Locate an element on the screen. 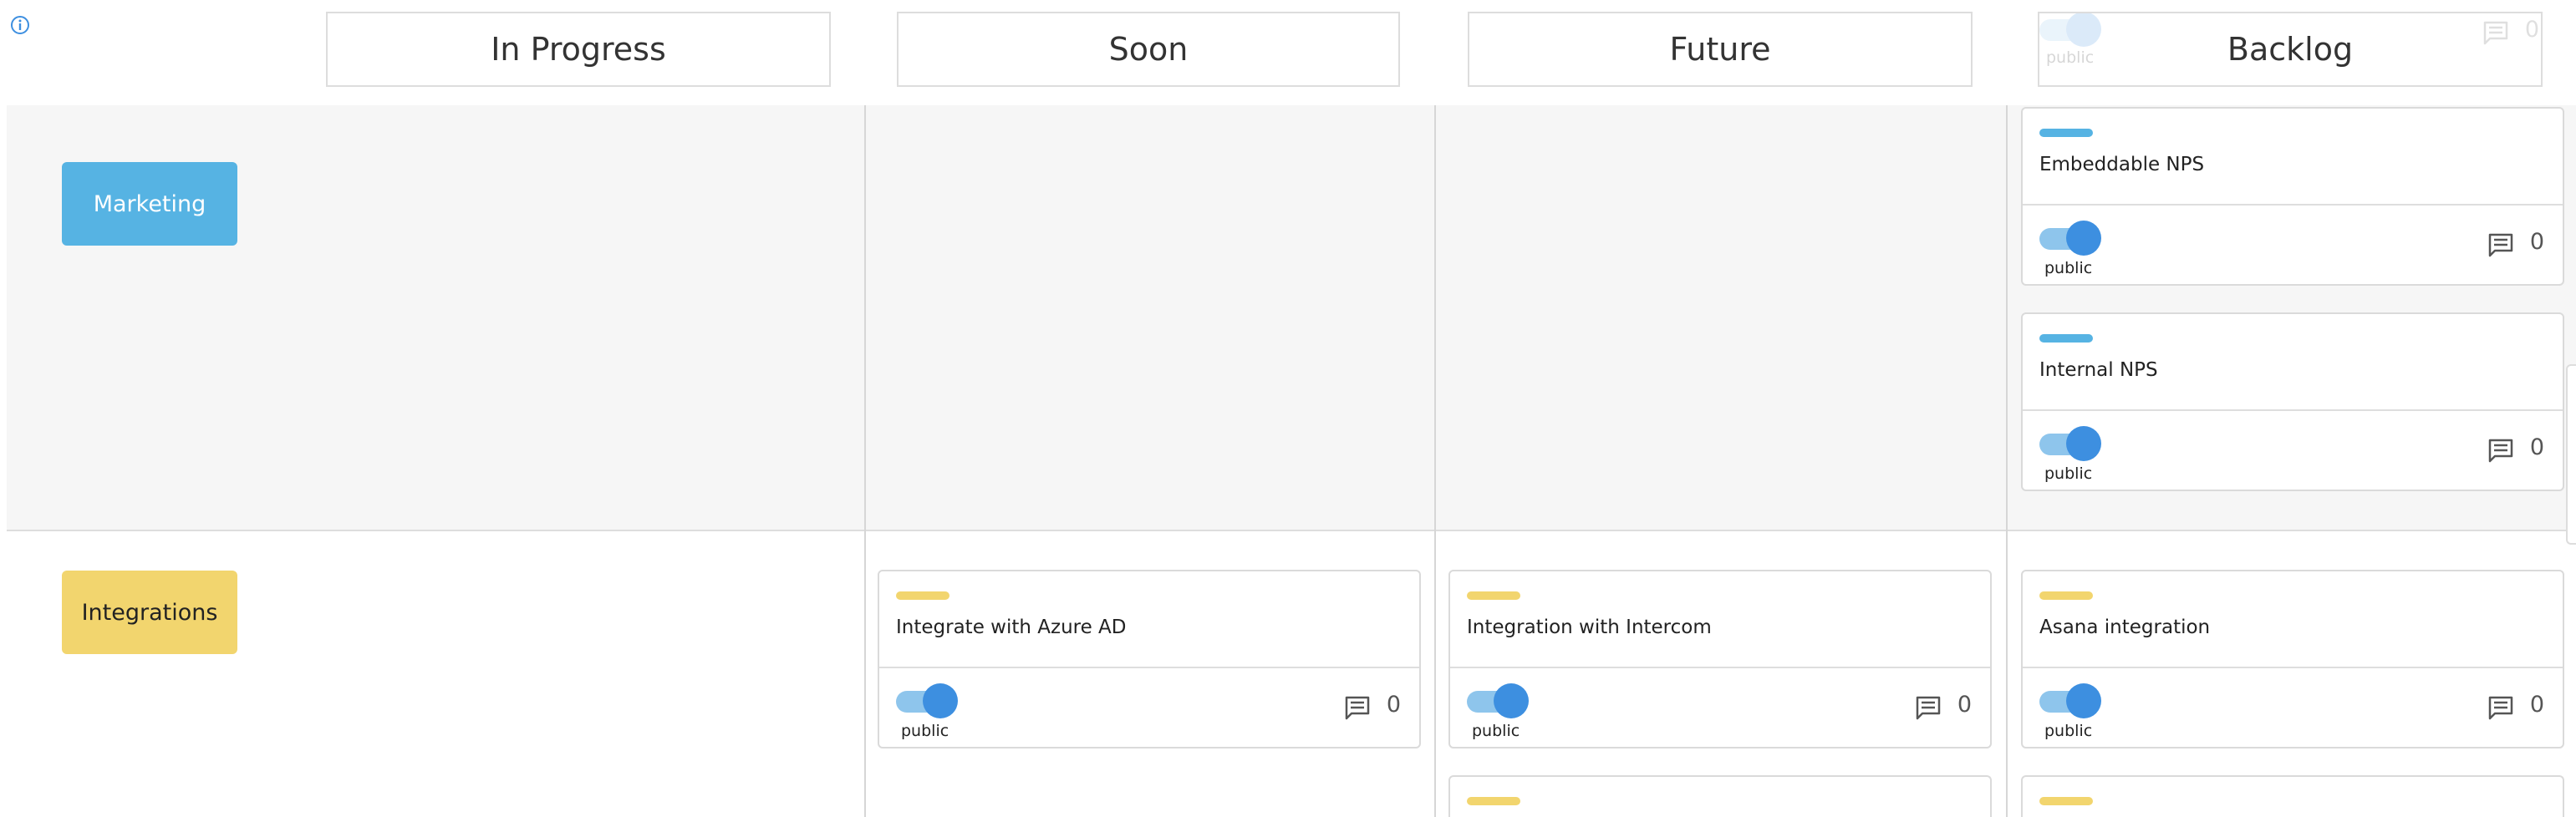 The height and width of the screenshot is (817, 2576). card-asana-integration: Asana integration public 0 is located at coordinates (2292, 659).